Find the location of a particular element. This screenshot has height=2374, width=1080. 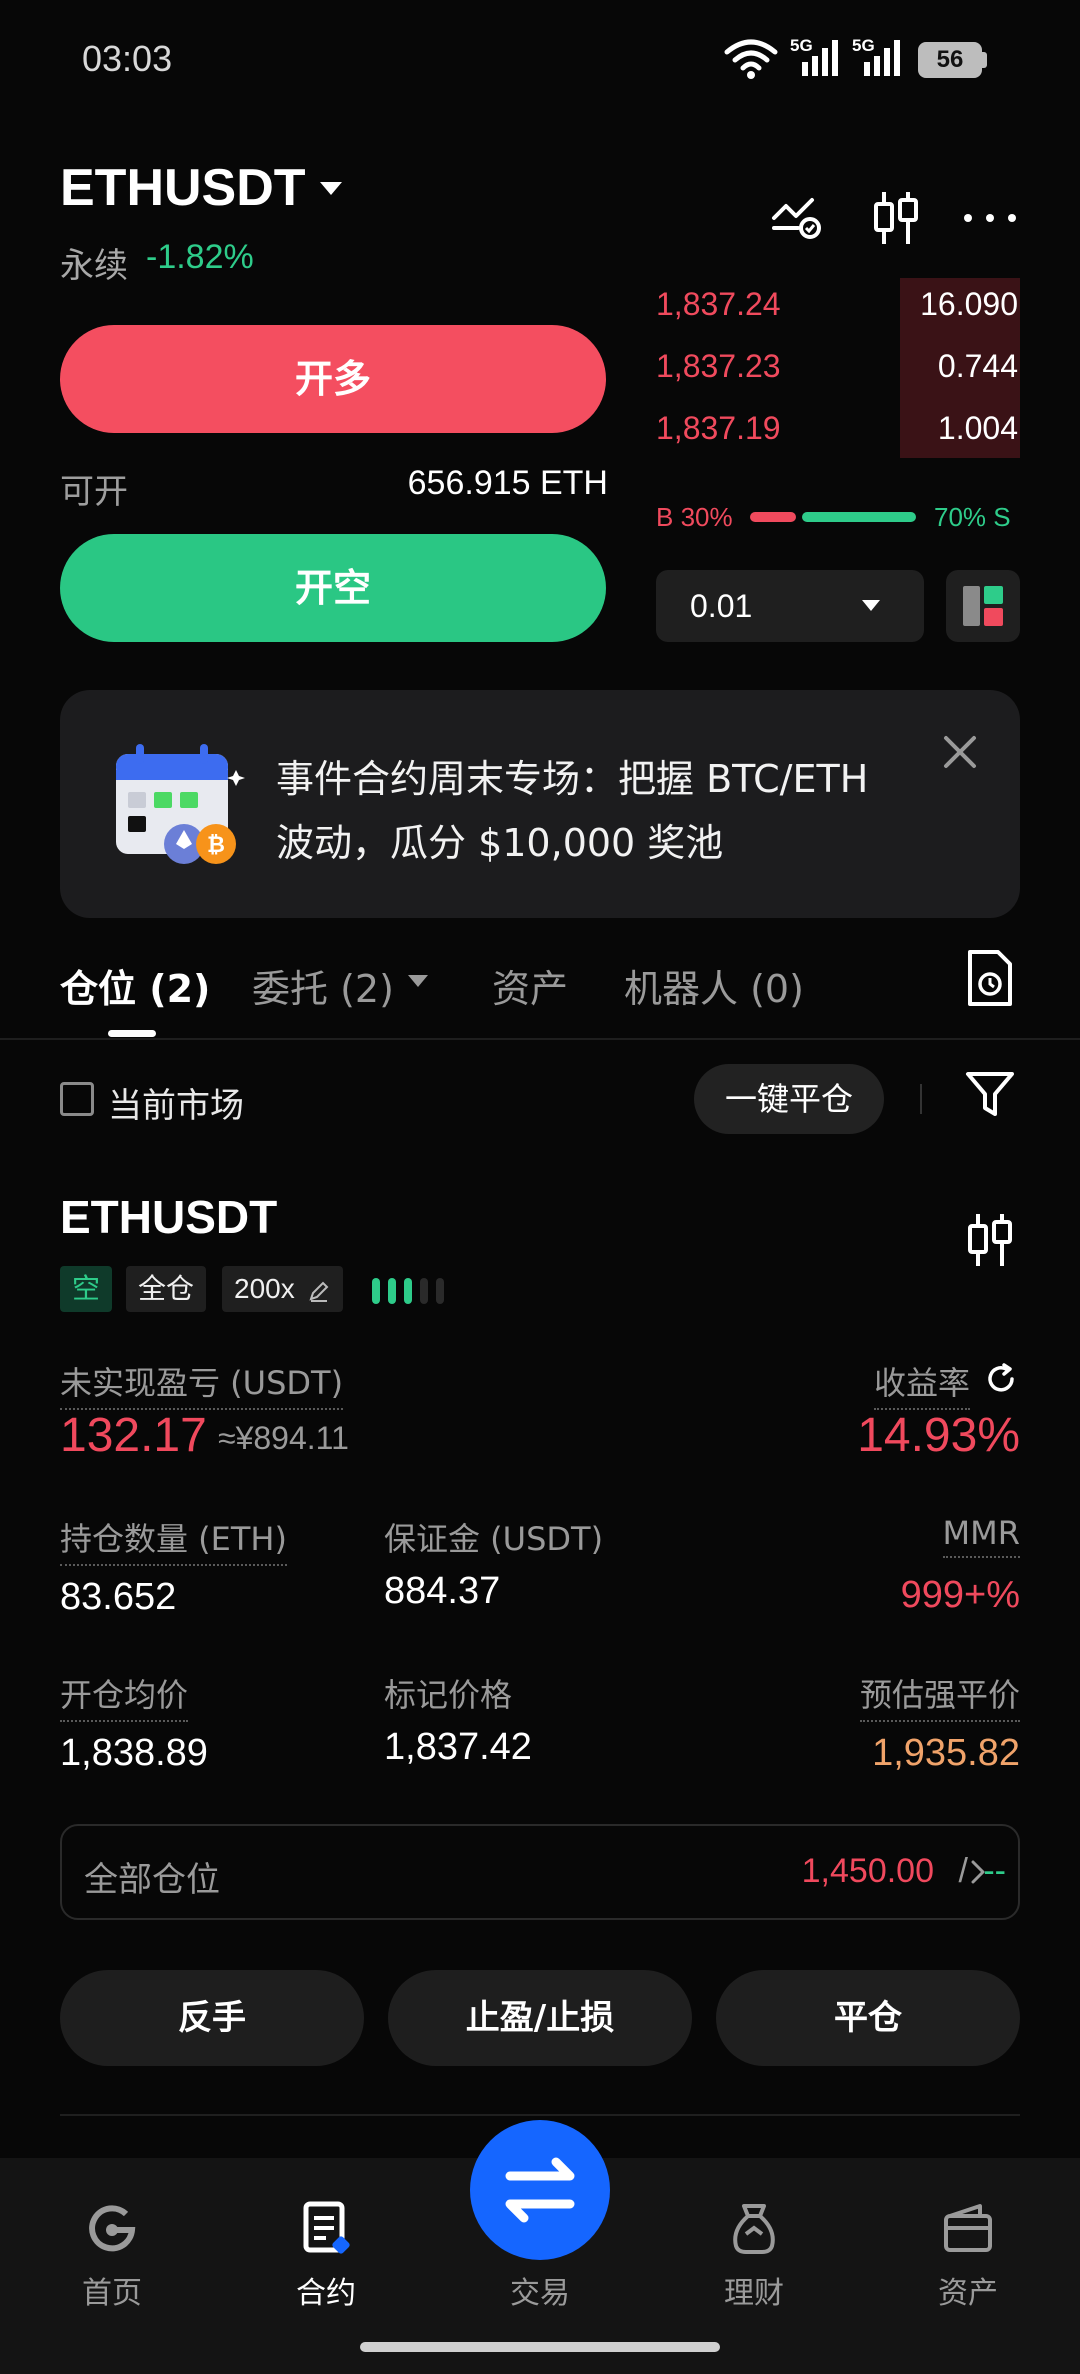

nav-trade: 交易 is located at coordinates (540, 2260).